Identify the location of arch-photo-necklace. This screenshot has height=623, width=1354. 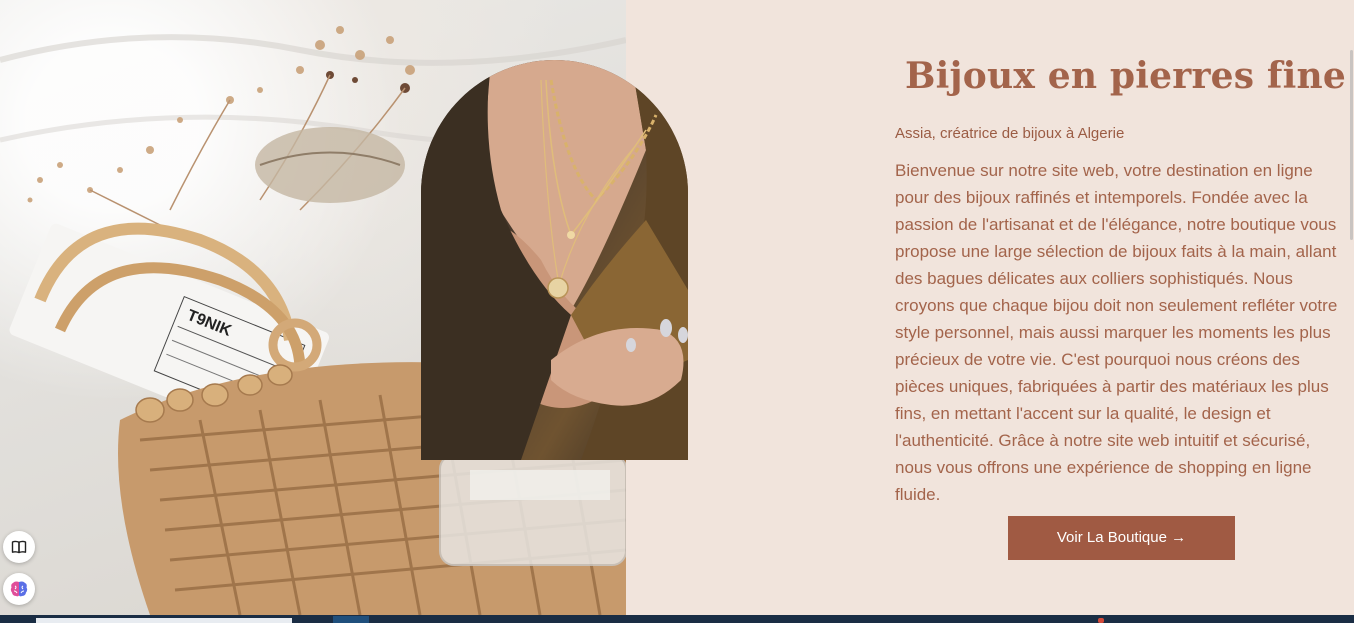
(554, 260).